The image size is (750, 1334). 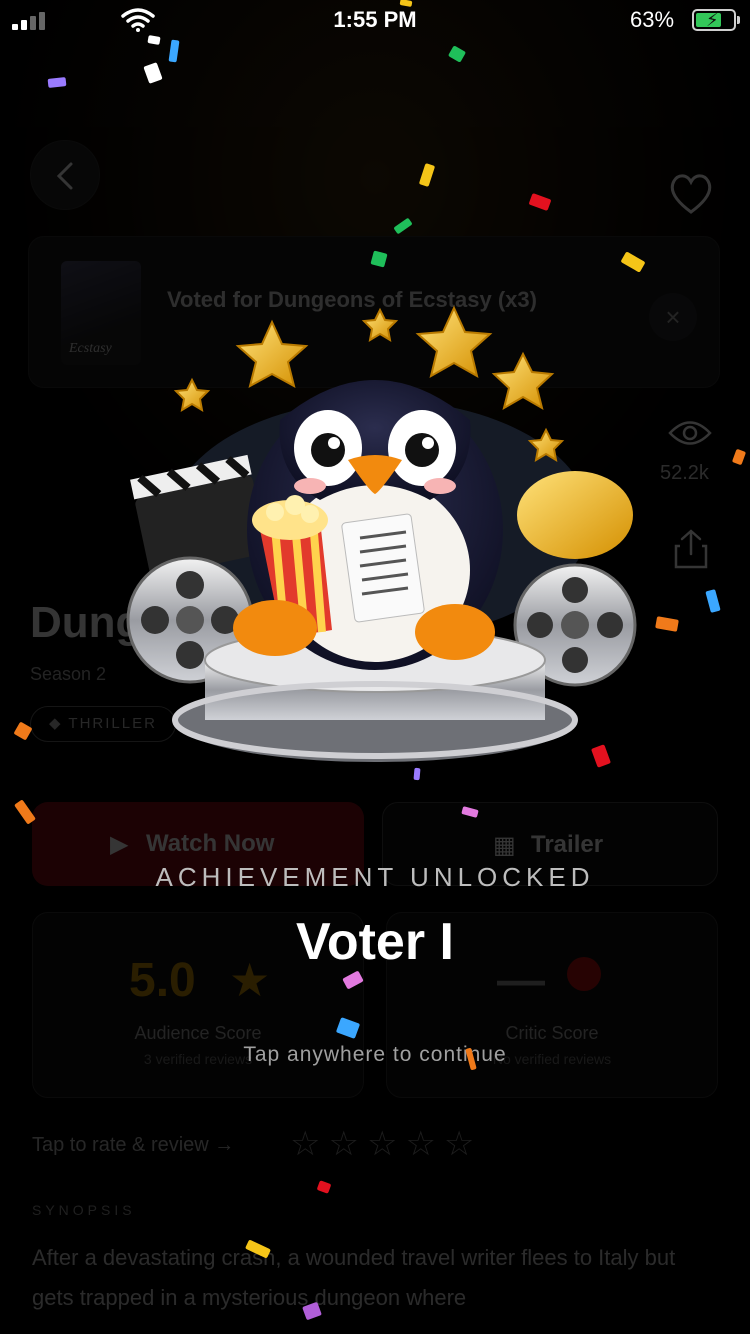 I want to click on battery-percent: 63%, so click(x=652, y=19).